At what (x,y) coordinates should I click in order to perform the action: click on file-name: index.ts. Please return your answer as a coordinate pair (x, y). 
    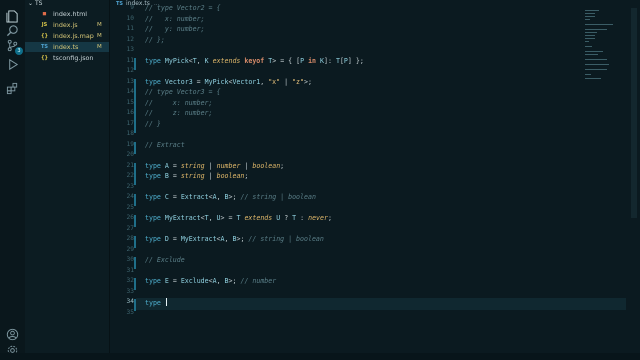
    Looking at the image, I should click on (66, 47).